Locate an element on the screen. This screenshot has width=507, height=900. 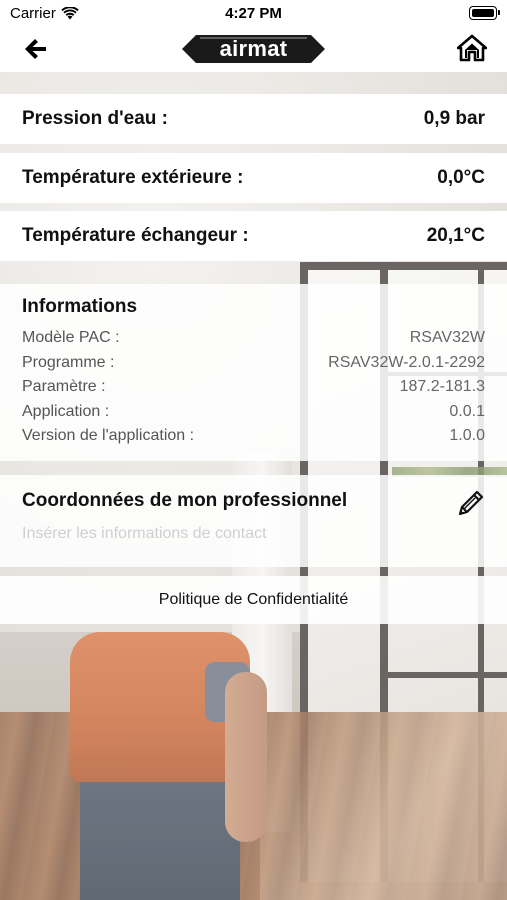
contact-placeholder: Insérer les informations de contact is located at coordinates (253, 534).